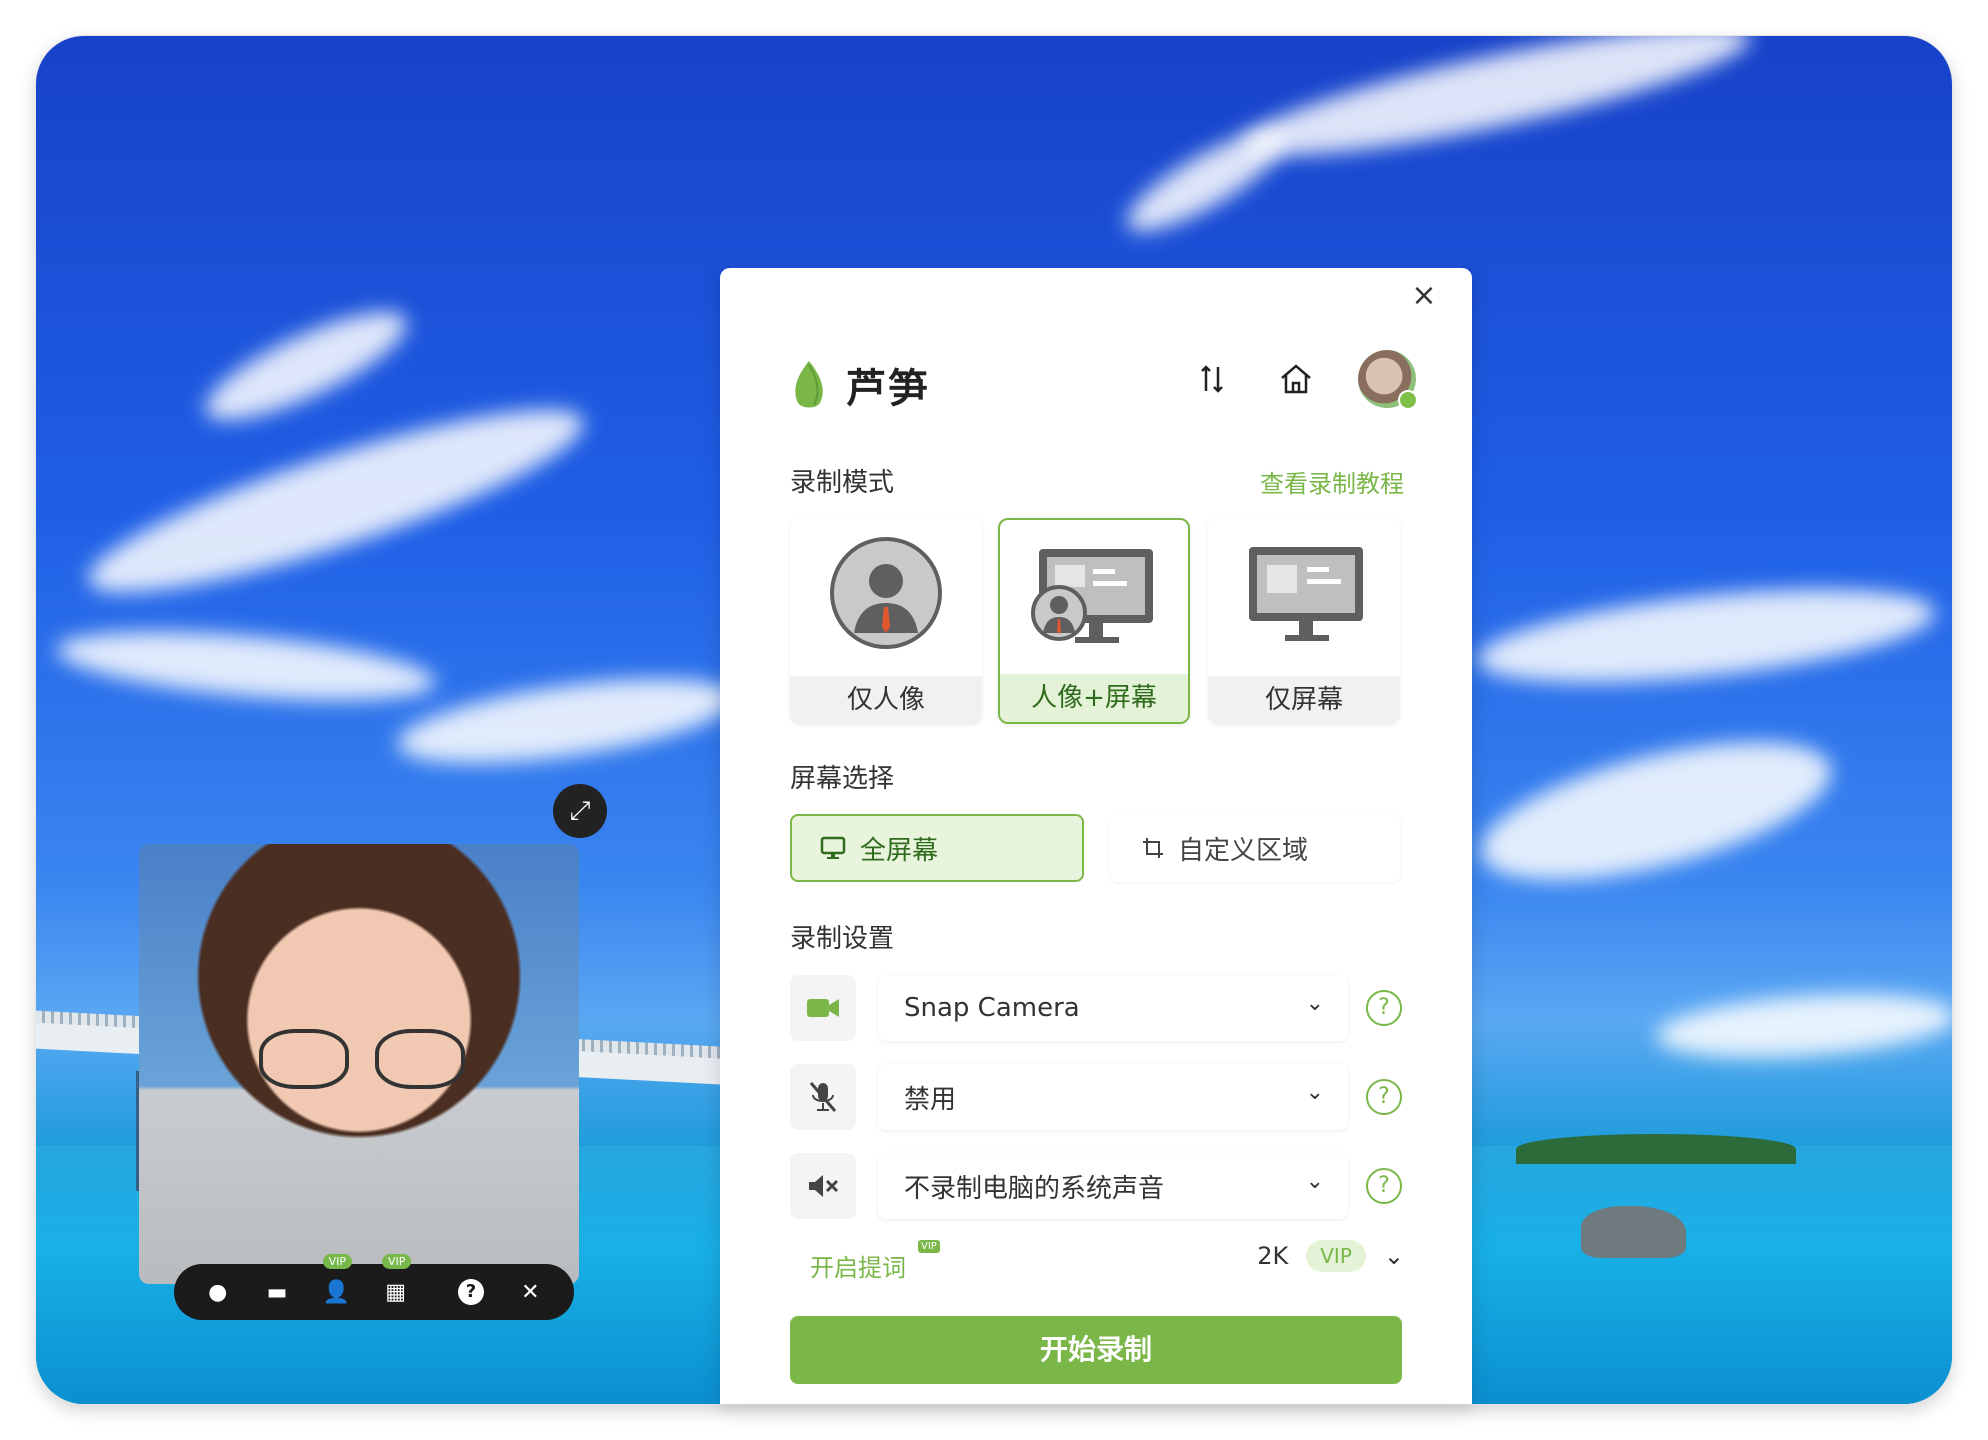 The image size is (1988, 1440). I want to click on record-settings-title: 录制设置, so click(842, 939).